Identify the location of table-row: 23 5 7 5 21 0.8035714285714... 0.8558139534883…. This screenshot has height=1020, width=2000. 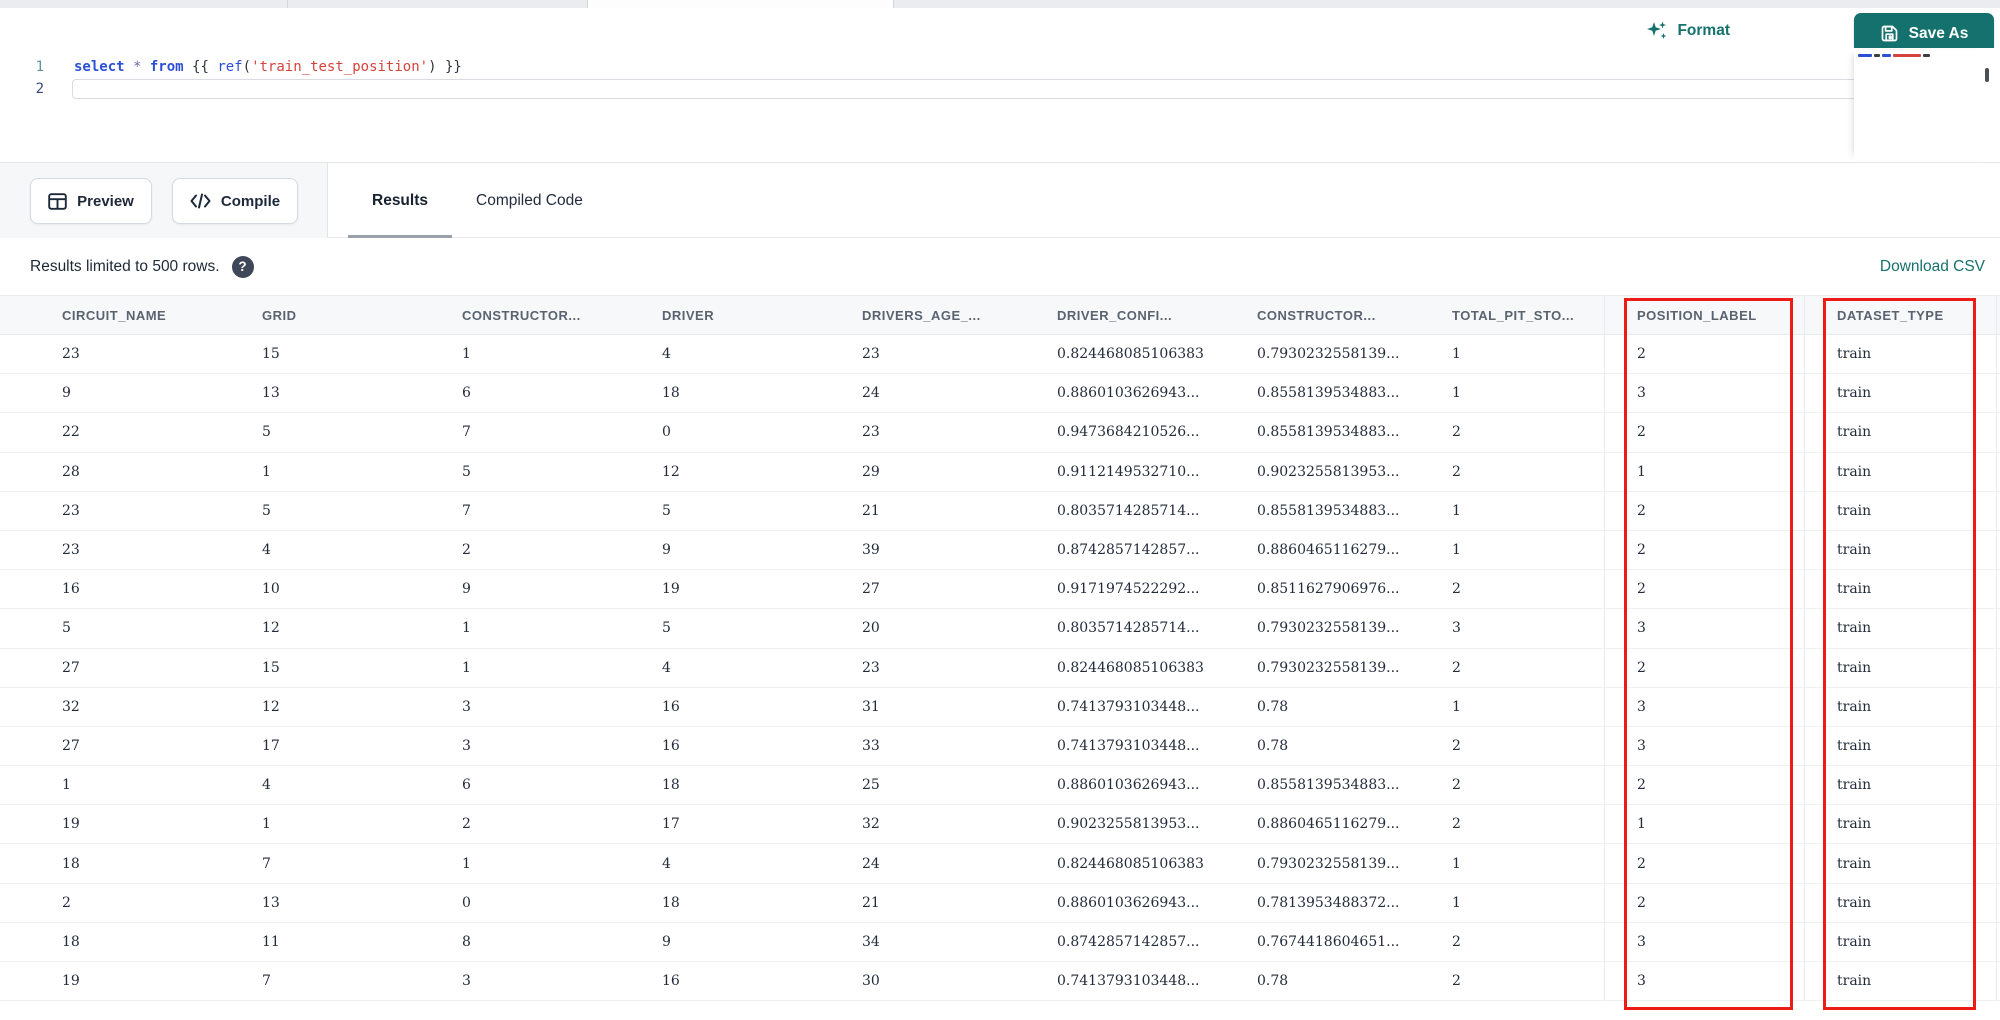
(1000, 511).